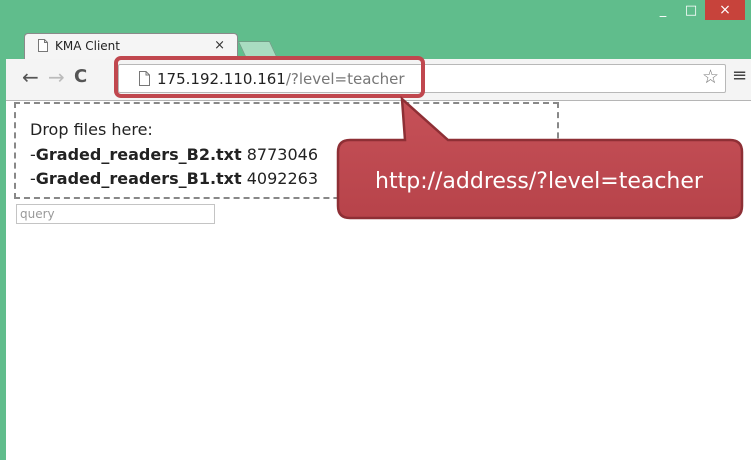 This screenshot has width=751, height=460. I want to click on callout-bubble, so click(540, 158).